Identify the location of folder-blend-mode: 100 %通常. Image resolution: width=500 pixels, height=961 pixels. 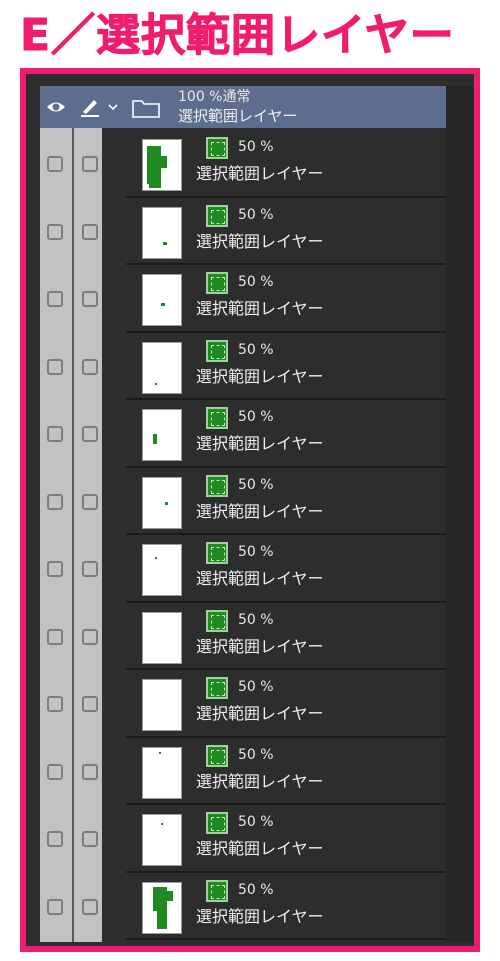
(214, 97).